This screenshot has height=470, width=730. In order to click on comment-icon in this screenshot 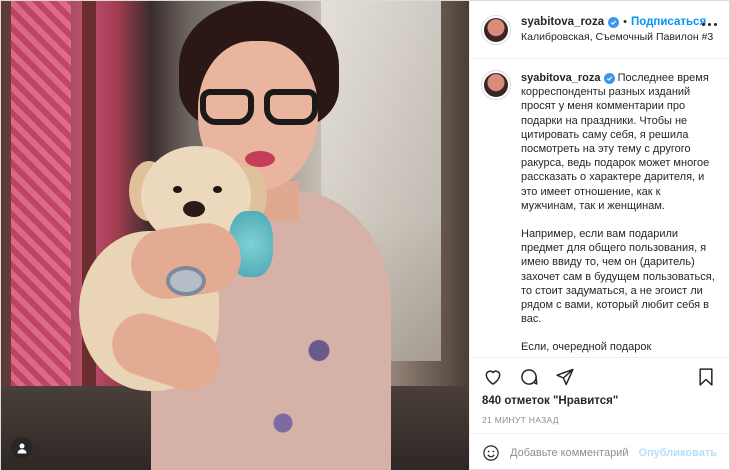, I will do `click(529, 377)`.